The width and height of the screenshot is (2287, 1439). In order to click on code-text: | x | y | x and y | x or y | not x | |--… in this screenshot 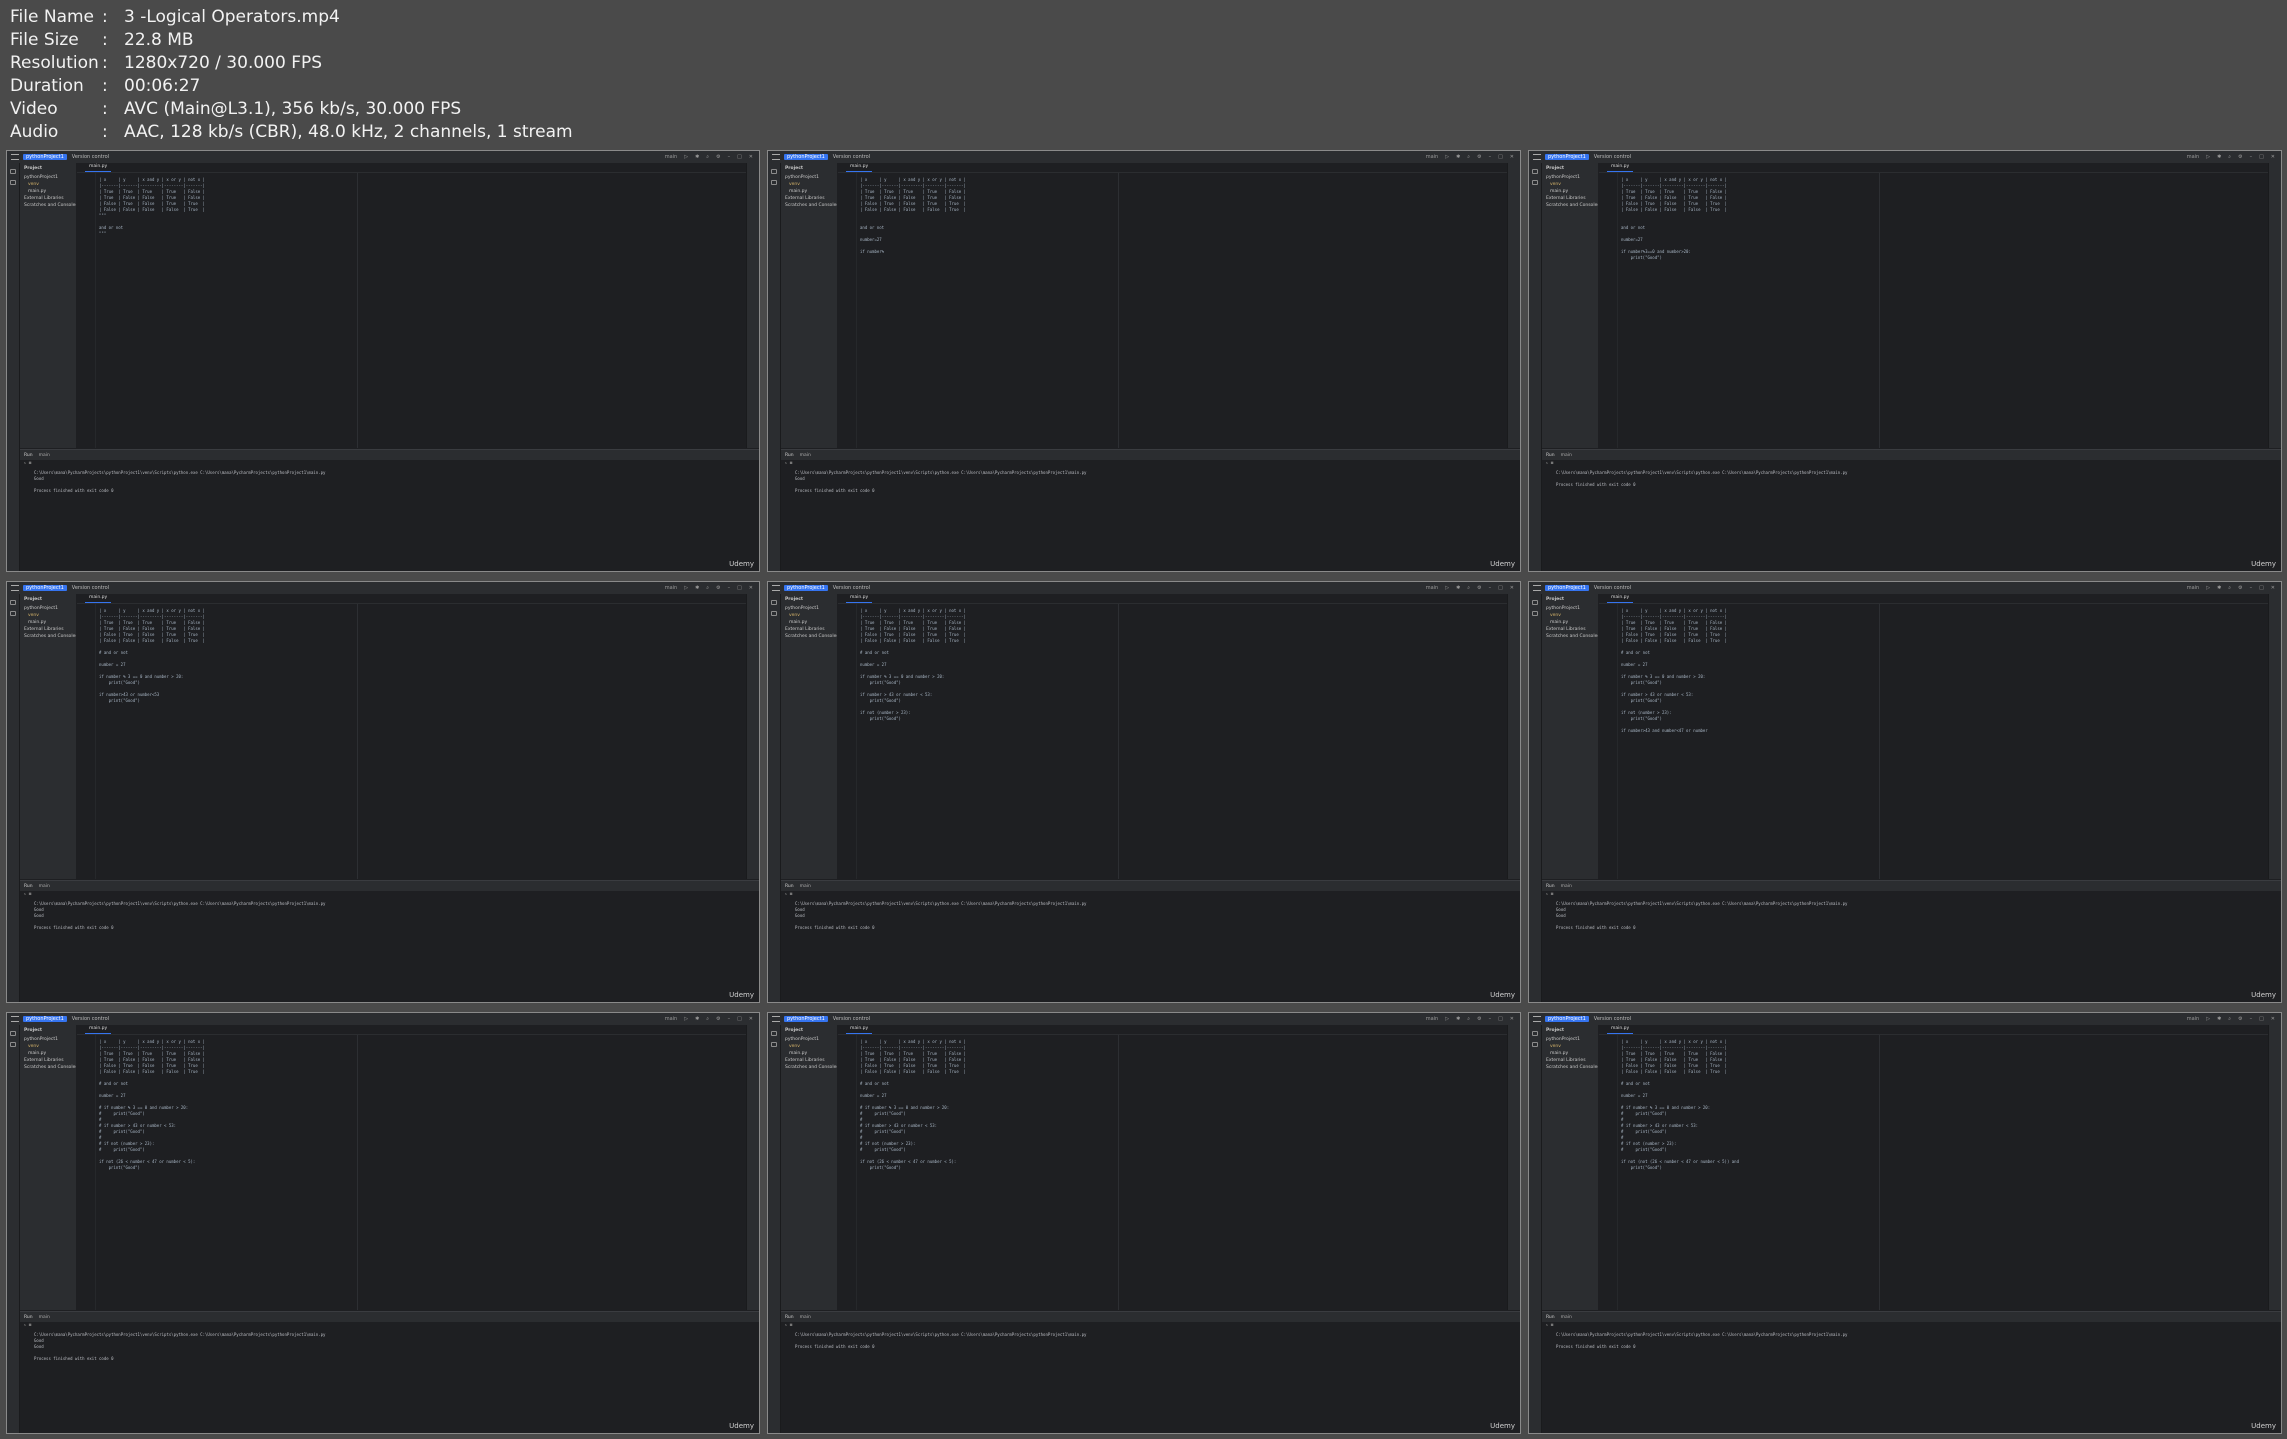, I will do `click(421, 656)`.